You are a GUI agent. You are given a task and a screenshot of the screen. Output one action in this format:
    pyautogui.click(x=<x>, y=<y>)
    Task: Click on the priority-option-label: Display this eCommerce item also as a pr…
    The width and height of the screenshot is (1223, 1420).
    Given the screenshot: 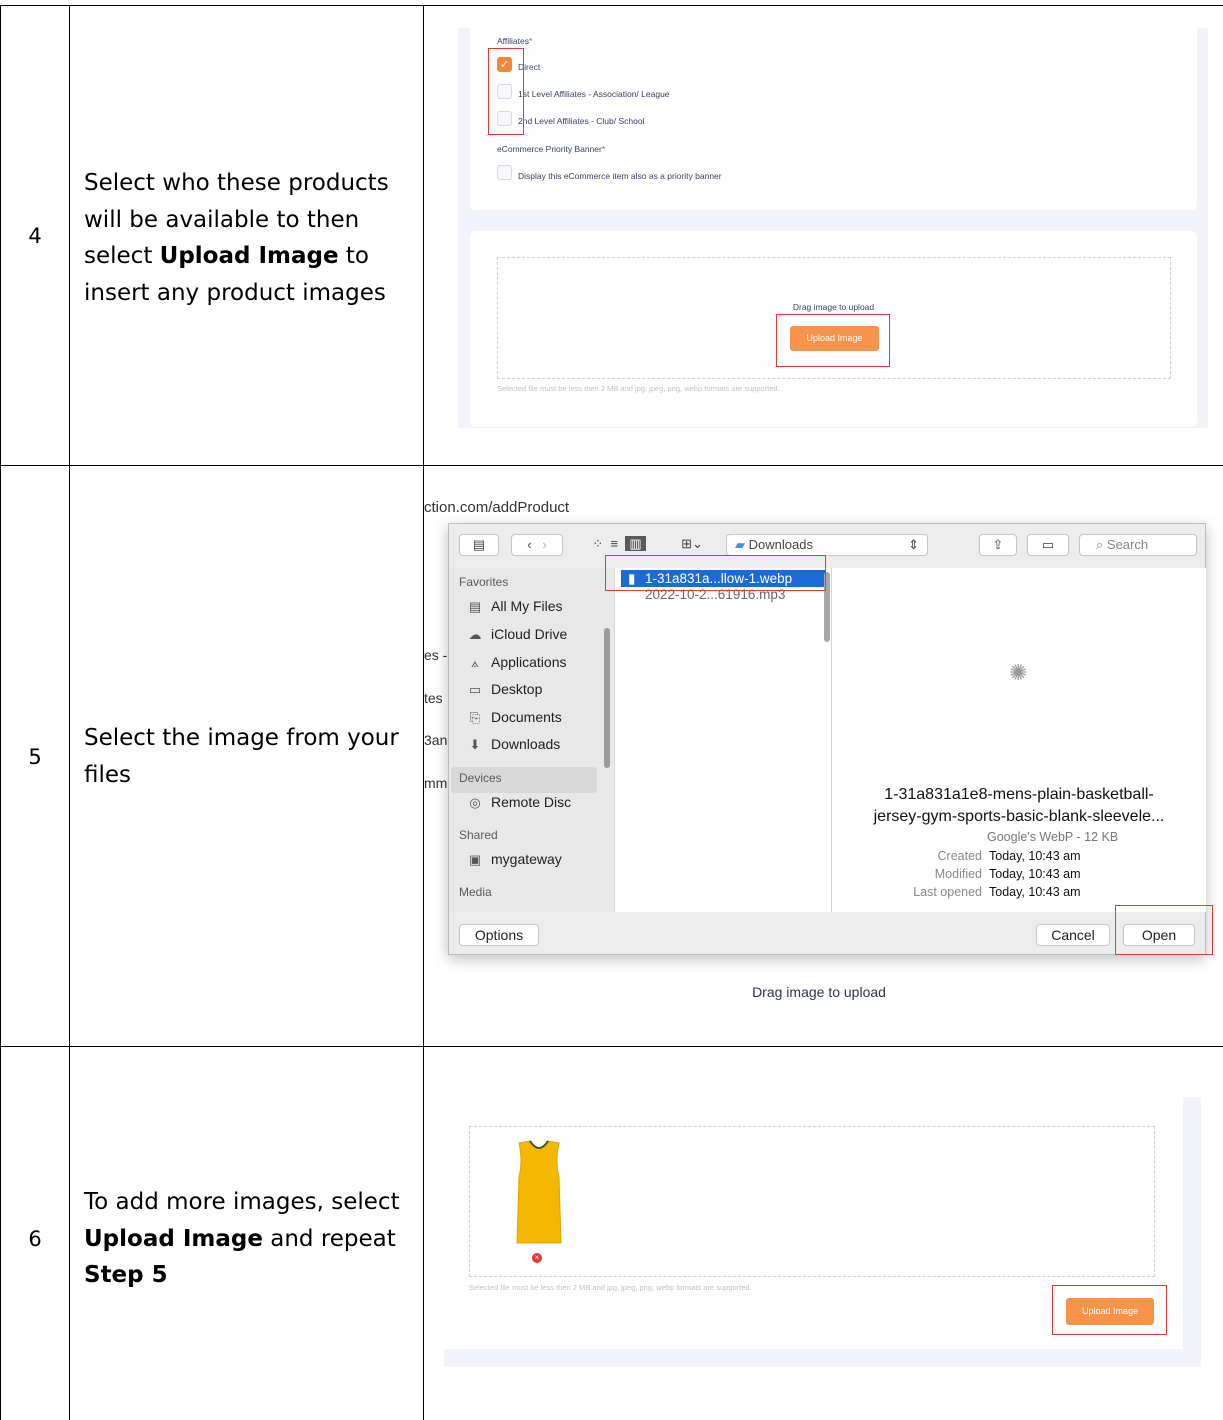 What is the action you would take?
    pyautogui.click(x=620, y=176)
    